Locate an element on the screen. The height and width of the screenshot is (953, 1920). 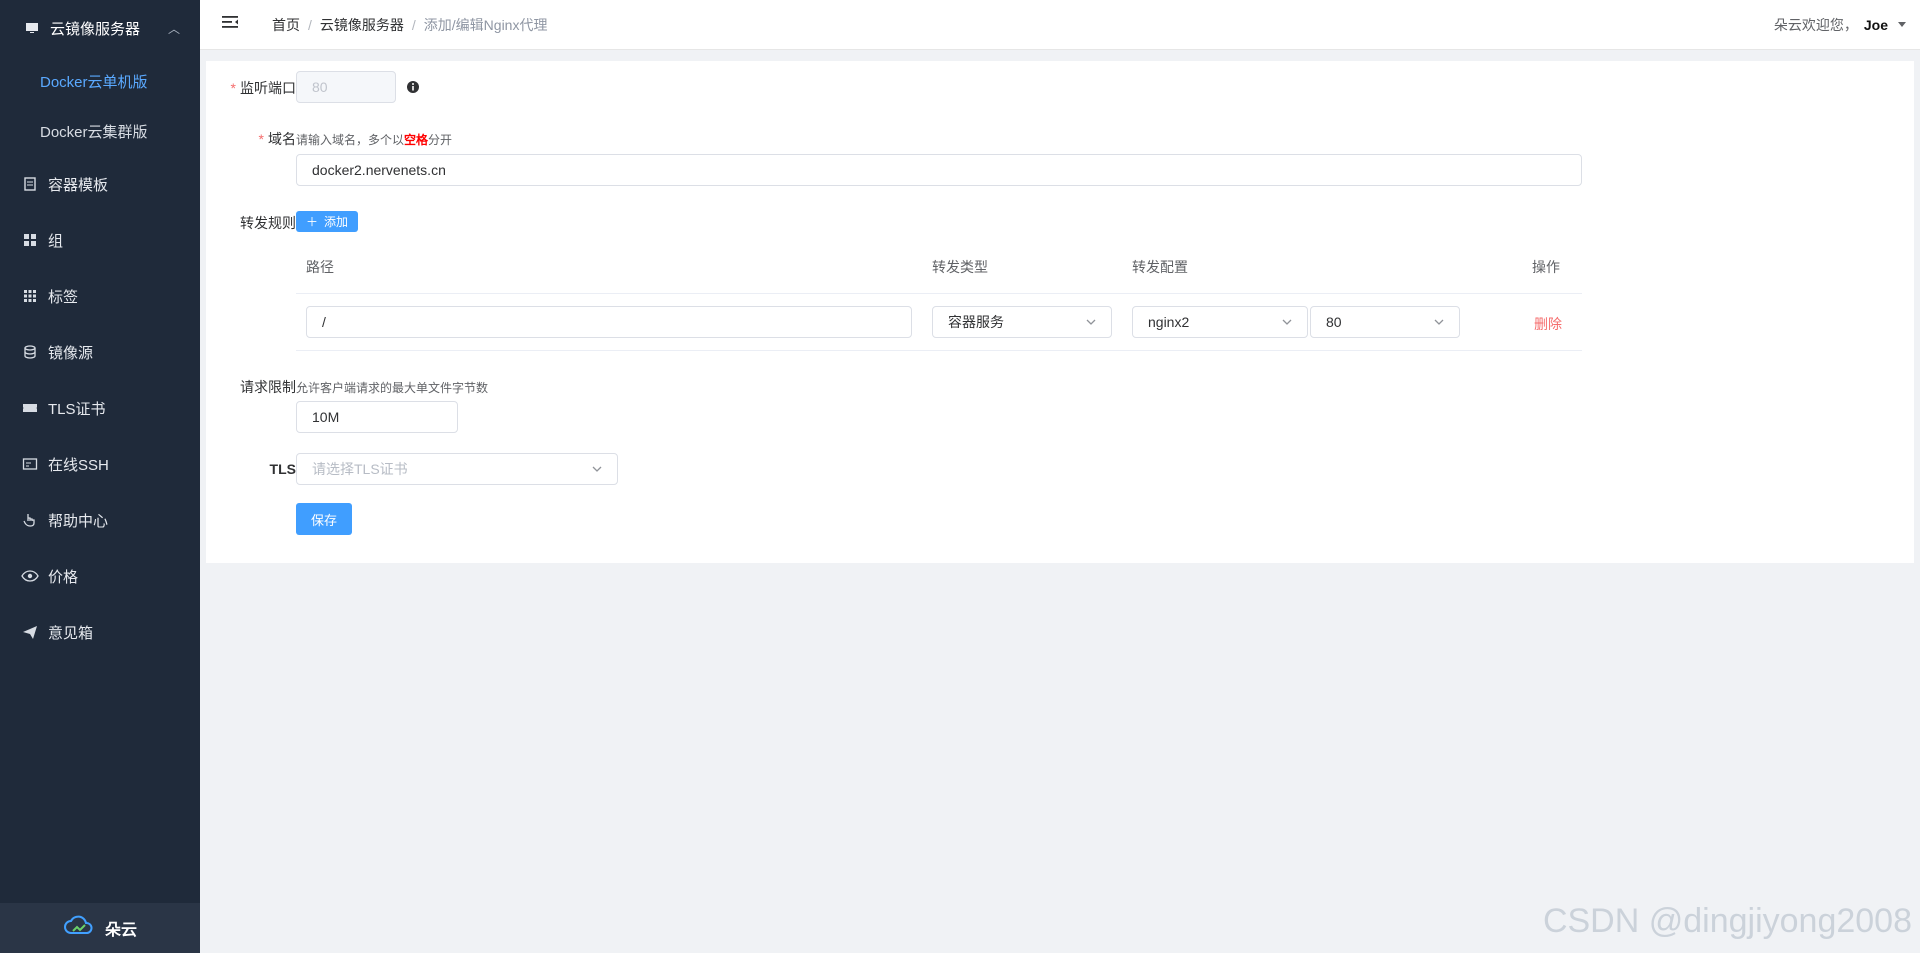
sidebar-item-tag: 标签 is located at coordinates (100, 296).